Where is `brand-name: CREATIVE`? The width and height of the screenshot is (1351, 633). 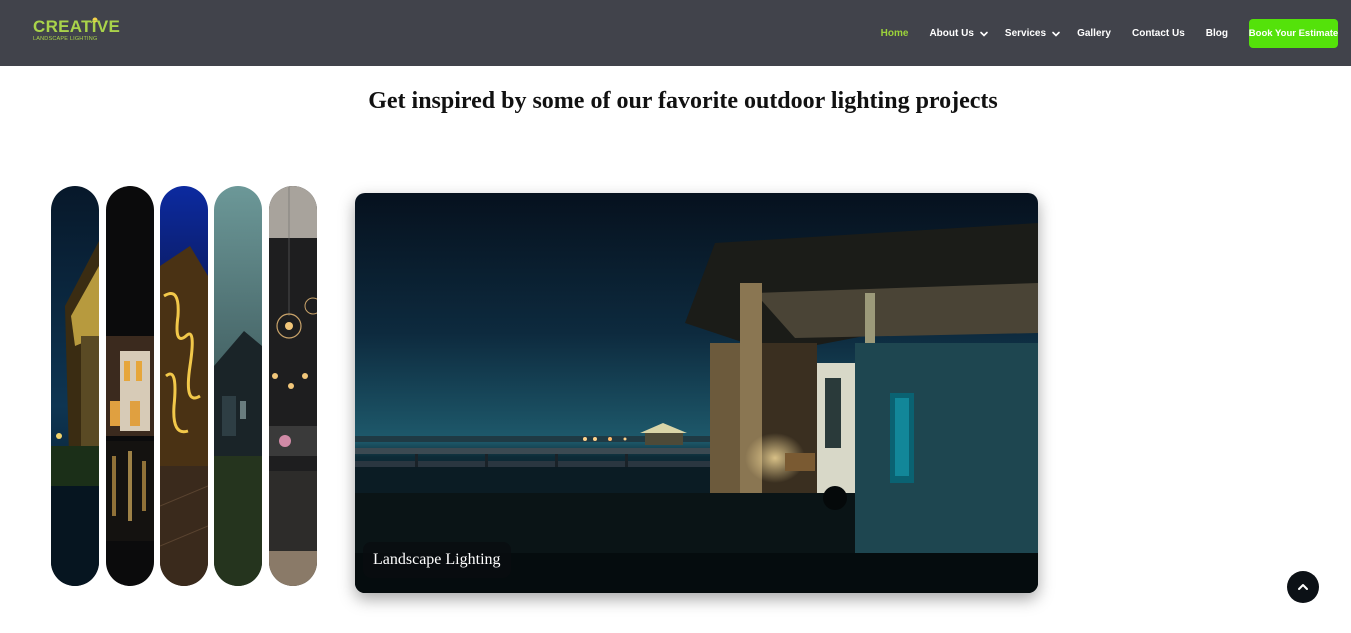 brand-name: CREATIVE is located at coordinates (77, 26).